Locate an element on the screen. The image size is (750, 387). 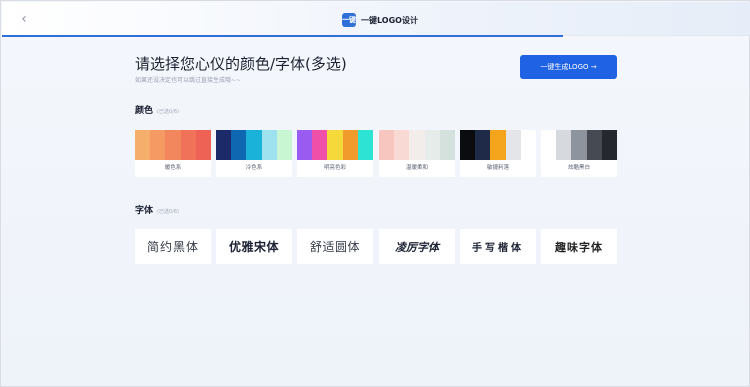
top-bar: ‹ 一键 一键LOGO设计 is located at coordinates (376, 19).